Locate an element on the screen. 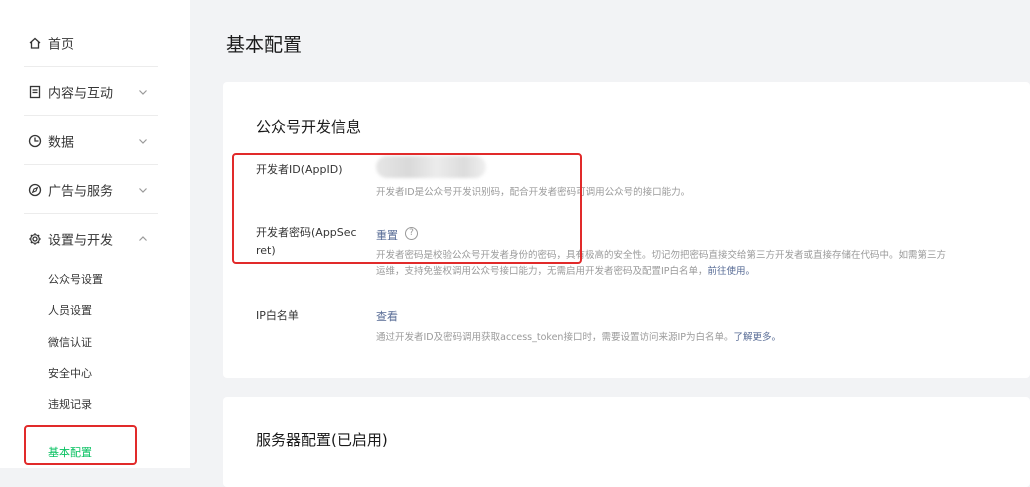  secret-description-text: 运维，支持免鉴权调用公众号接口能力，无需启用开发者密码及配置IP白名单， is located at coordinates (542, 271).